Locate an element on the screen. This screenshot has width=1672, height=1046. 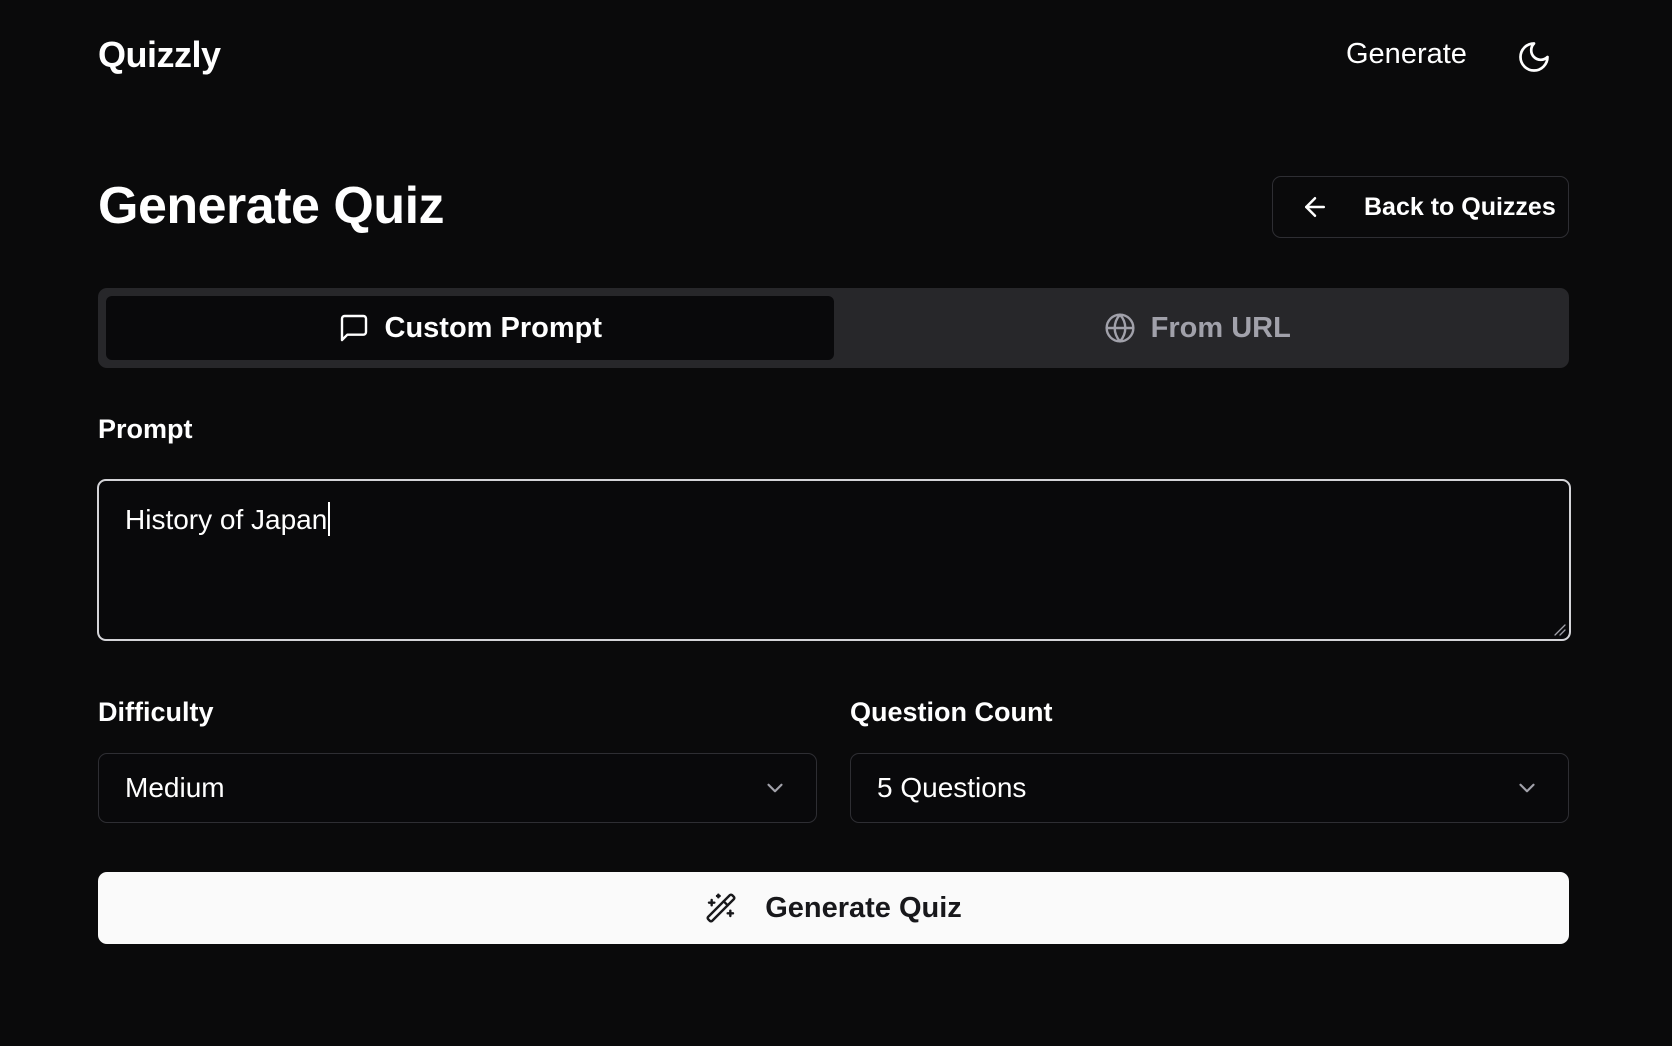
question-count-select: 5 Questions is located at coordinates (1209, 788).